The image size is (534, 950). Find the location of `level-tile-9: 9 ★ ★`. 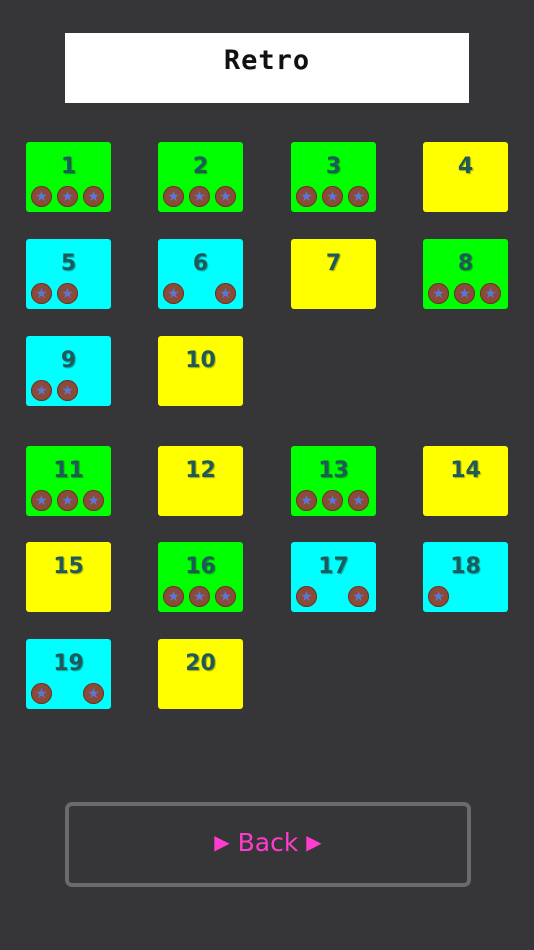

level-tile-9: 9 ★ ★ is located at coordinates (68, 371).